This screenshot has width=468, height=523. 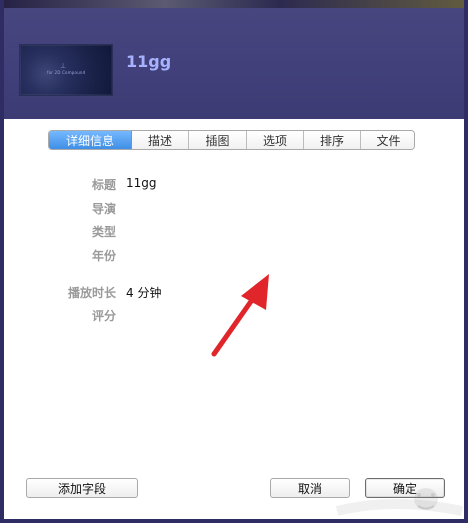 I want to click on tab-artwork: 插图, so click(x=218, y=140).